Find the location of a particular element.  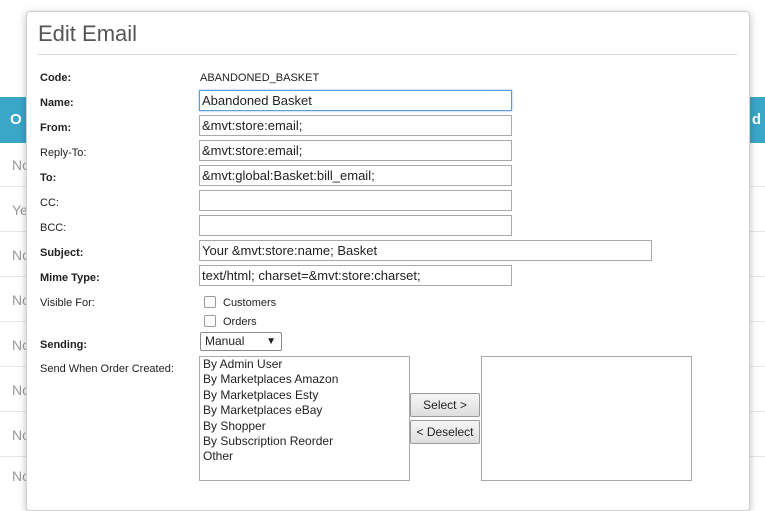

customers-checkbox-label: Customers is located at coordinates (250, 303).